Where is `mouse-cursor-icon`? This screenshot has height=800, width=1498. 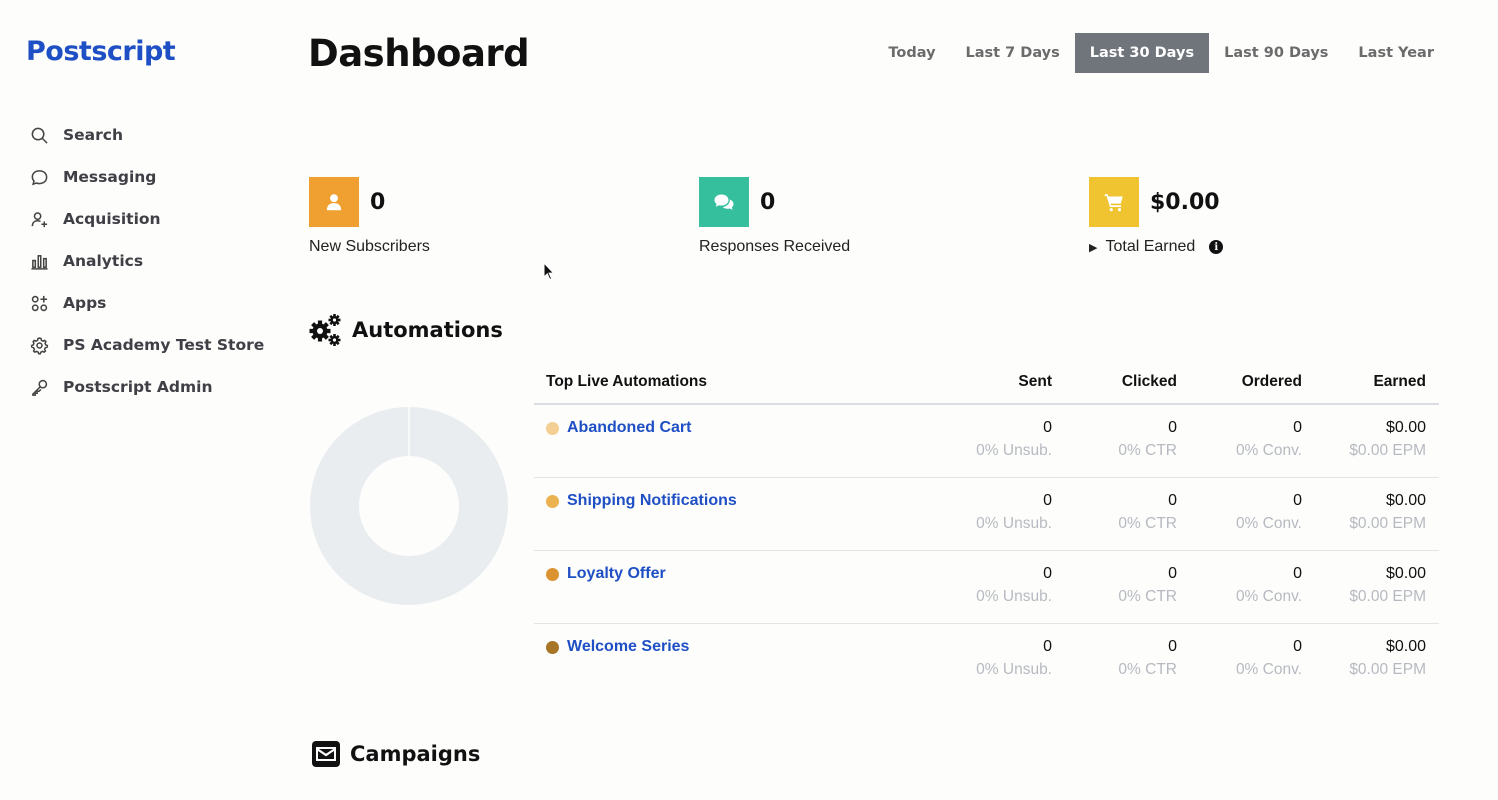 mouse-cursor-icon is located at coordinates (549, 271).